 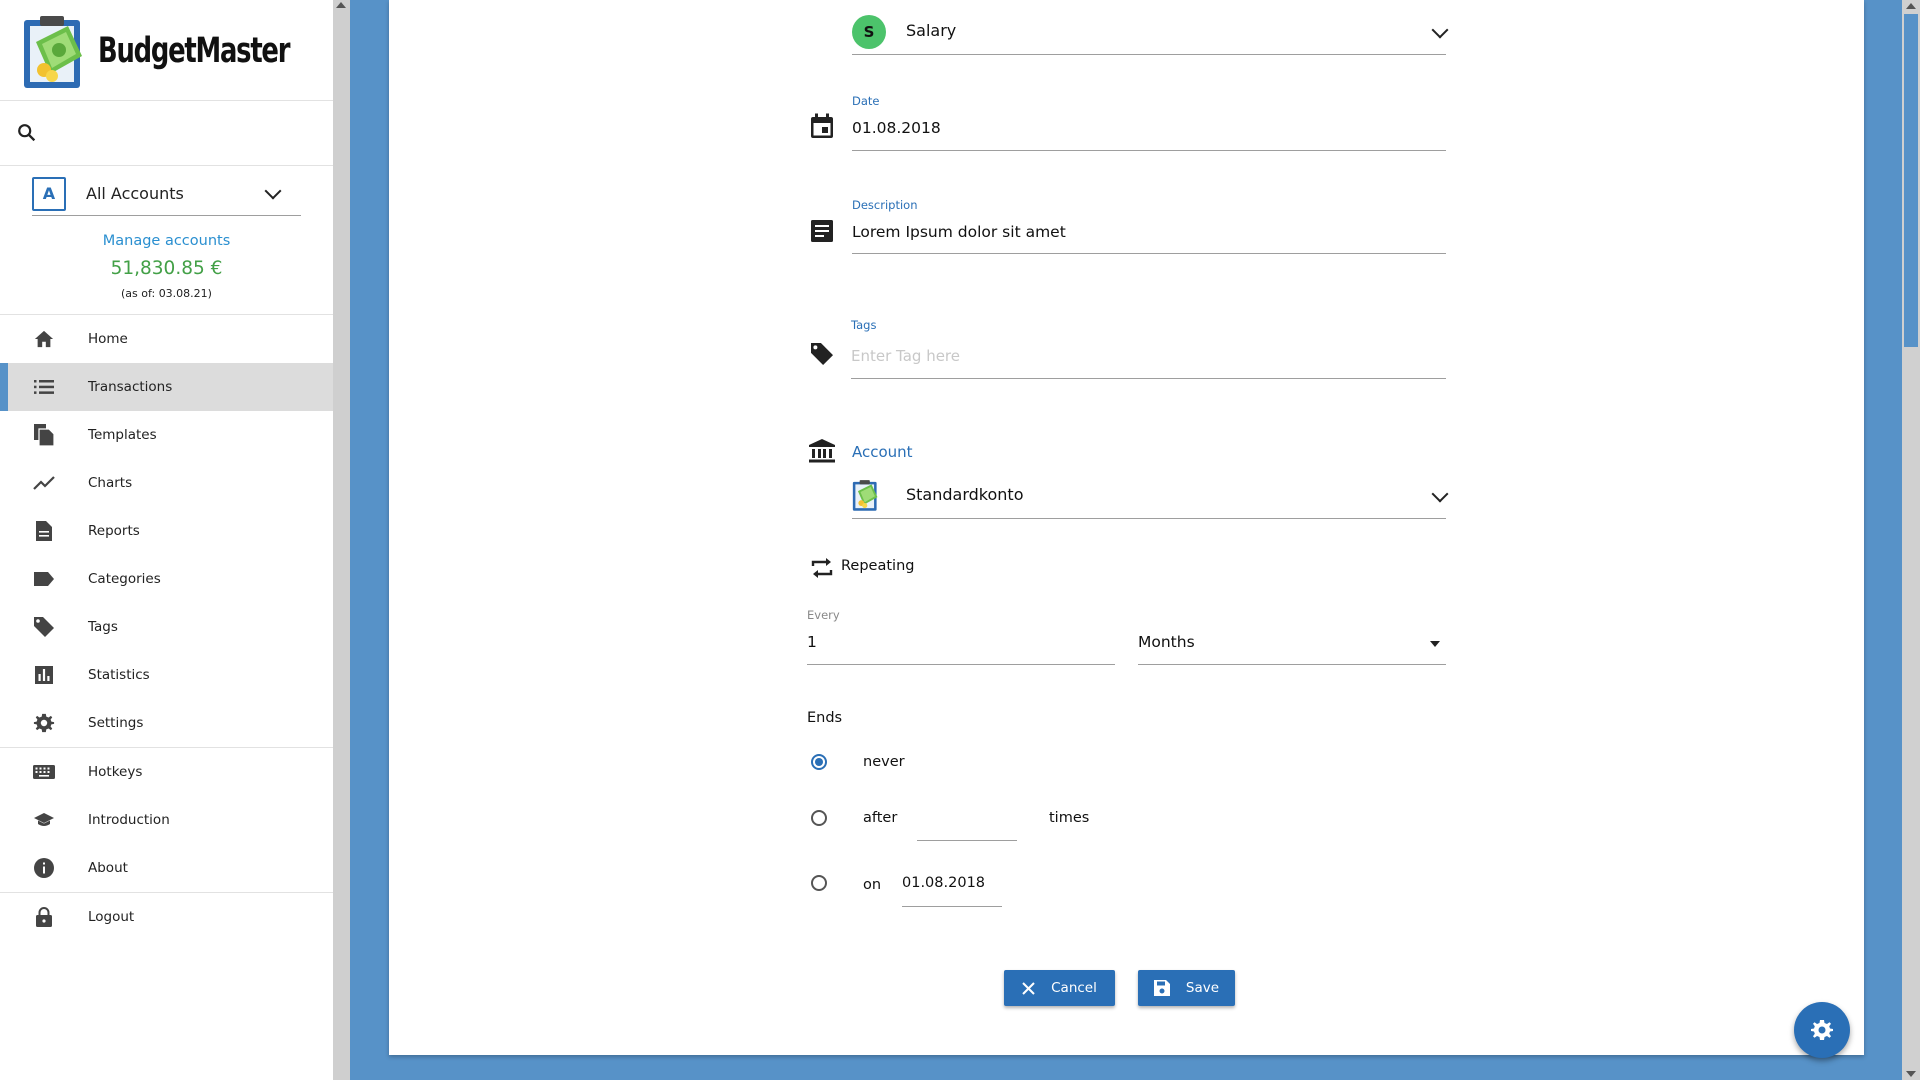 I want to click on cancel-button-label: Cancel, so click(x=1074, y=988).